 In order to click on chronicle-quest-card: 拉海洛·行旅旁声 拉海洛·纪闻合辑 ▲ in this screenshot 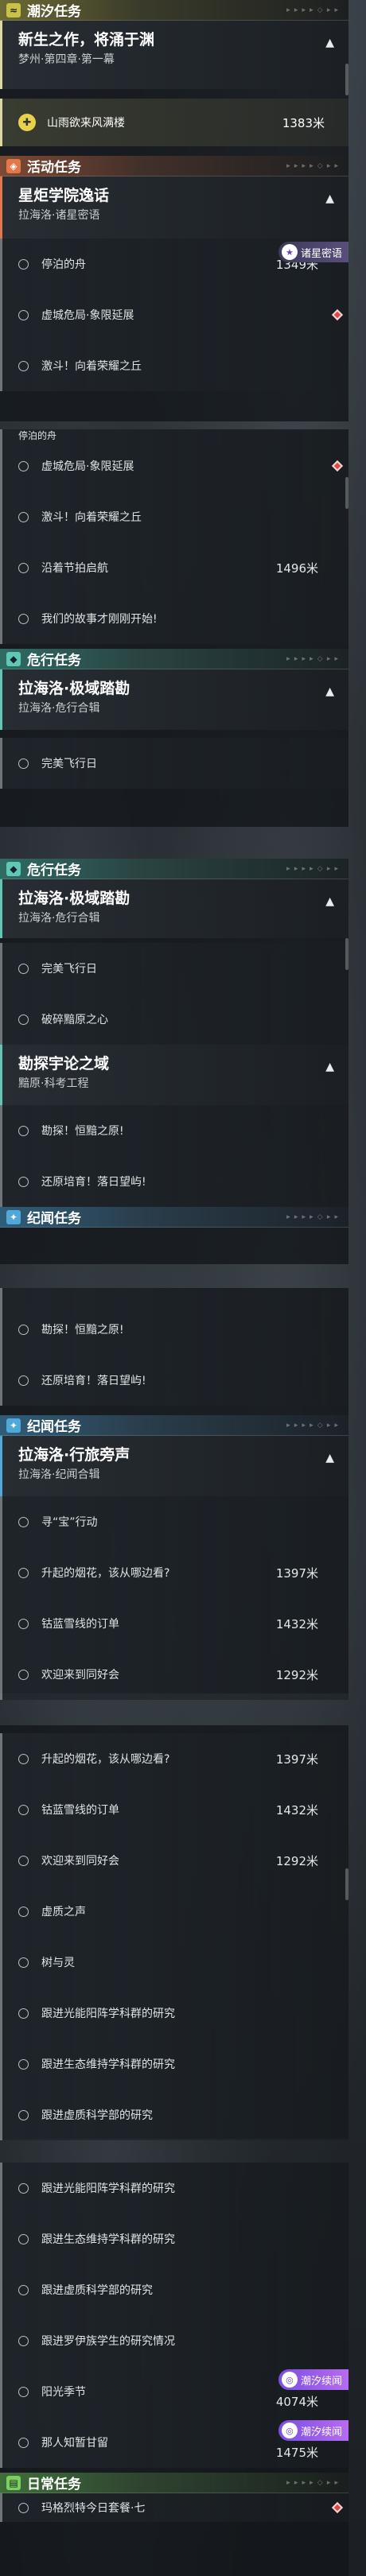, I will do `click(174, 1466)`.